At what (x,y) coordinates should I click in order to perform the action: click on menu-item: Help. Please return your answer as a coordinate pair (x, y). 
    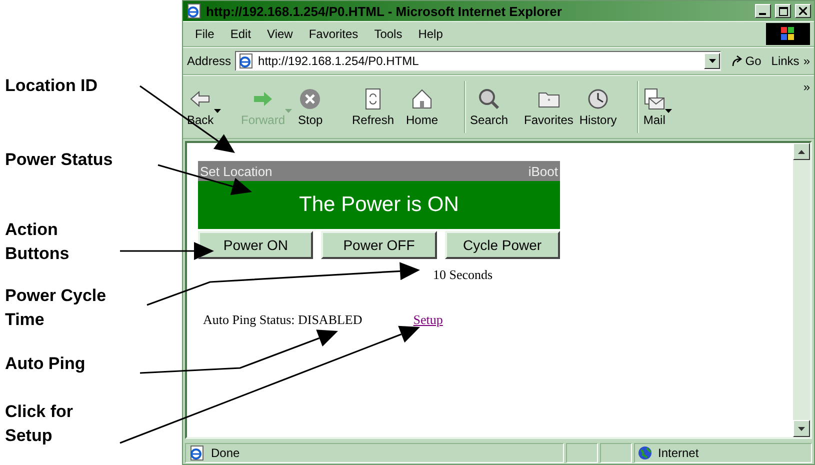
    Looking at the image, I should click on (430, 34).